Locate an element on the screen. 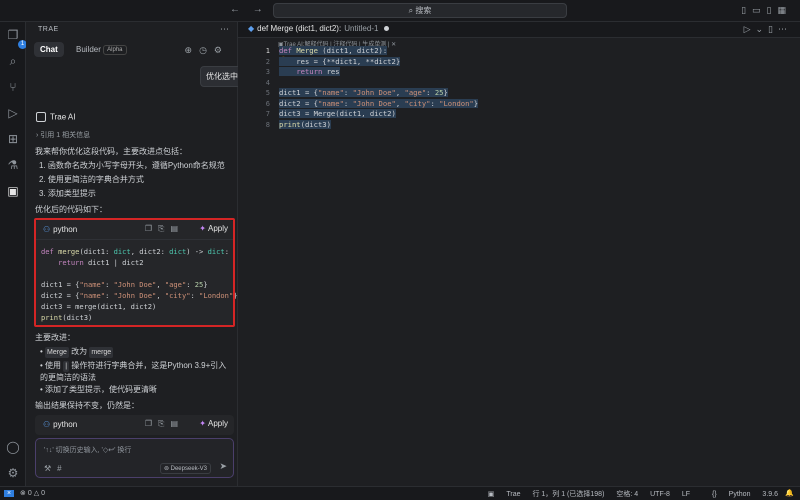 The image size is (800, 500). search-label: 搜索 is located at coordinates (423, 10).